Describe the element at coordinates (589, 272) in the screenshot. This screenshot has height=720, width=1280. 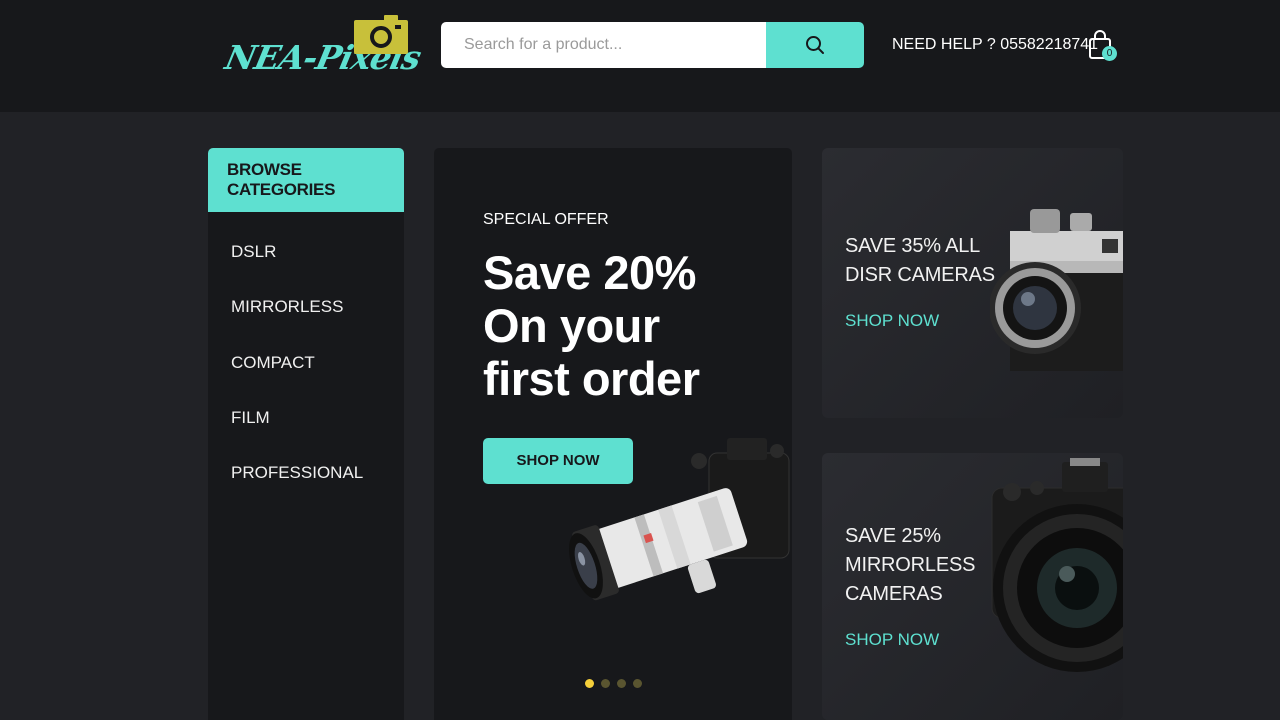
I see `hero-title-line: Save 20%` at that location.